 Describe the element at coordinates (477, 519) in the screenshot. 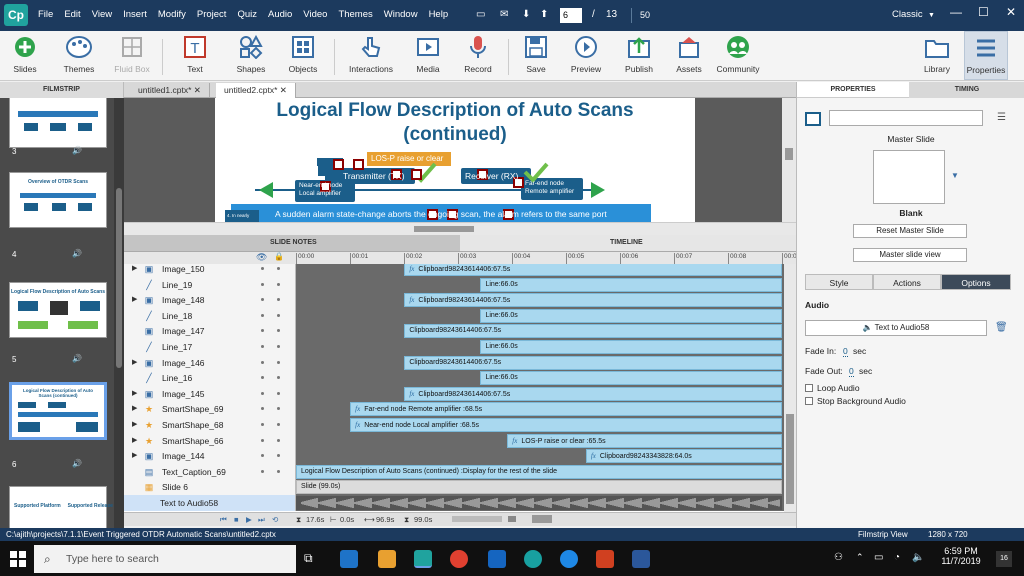

I see `timeline-zoom-slider` at that location.